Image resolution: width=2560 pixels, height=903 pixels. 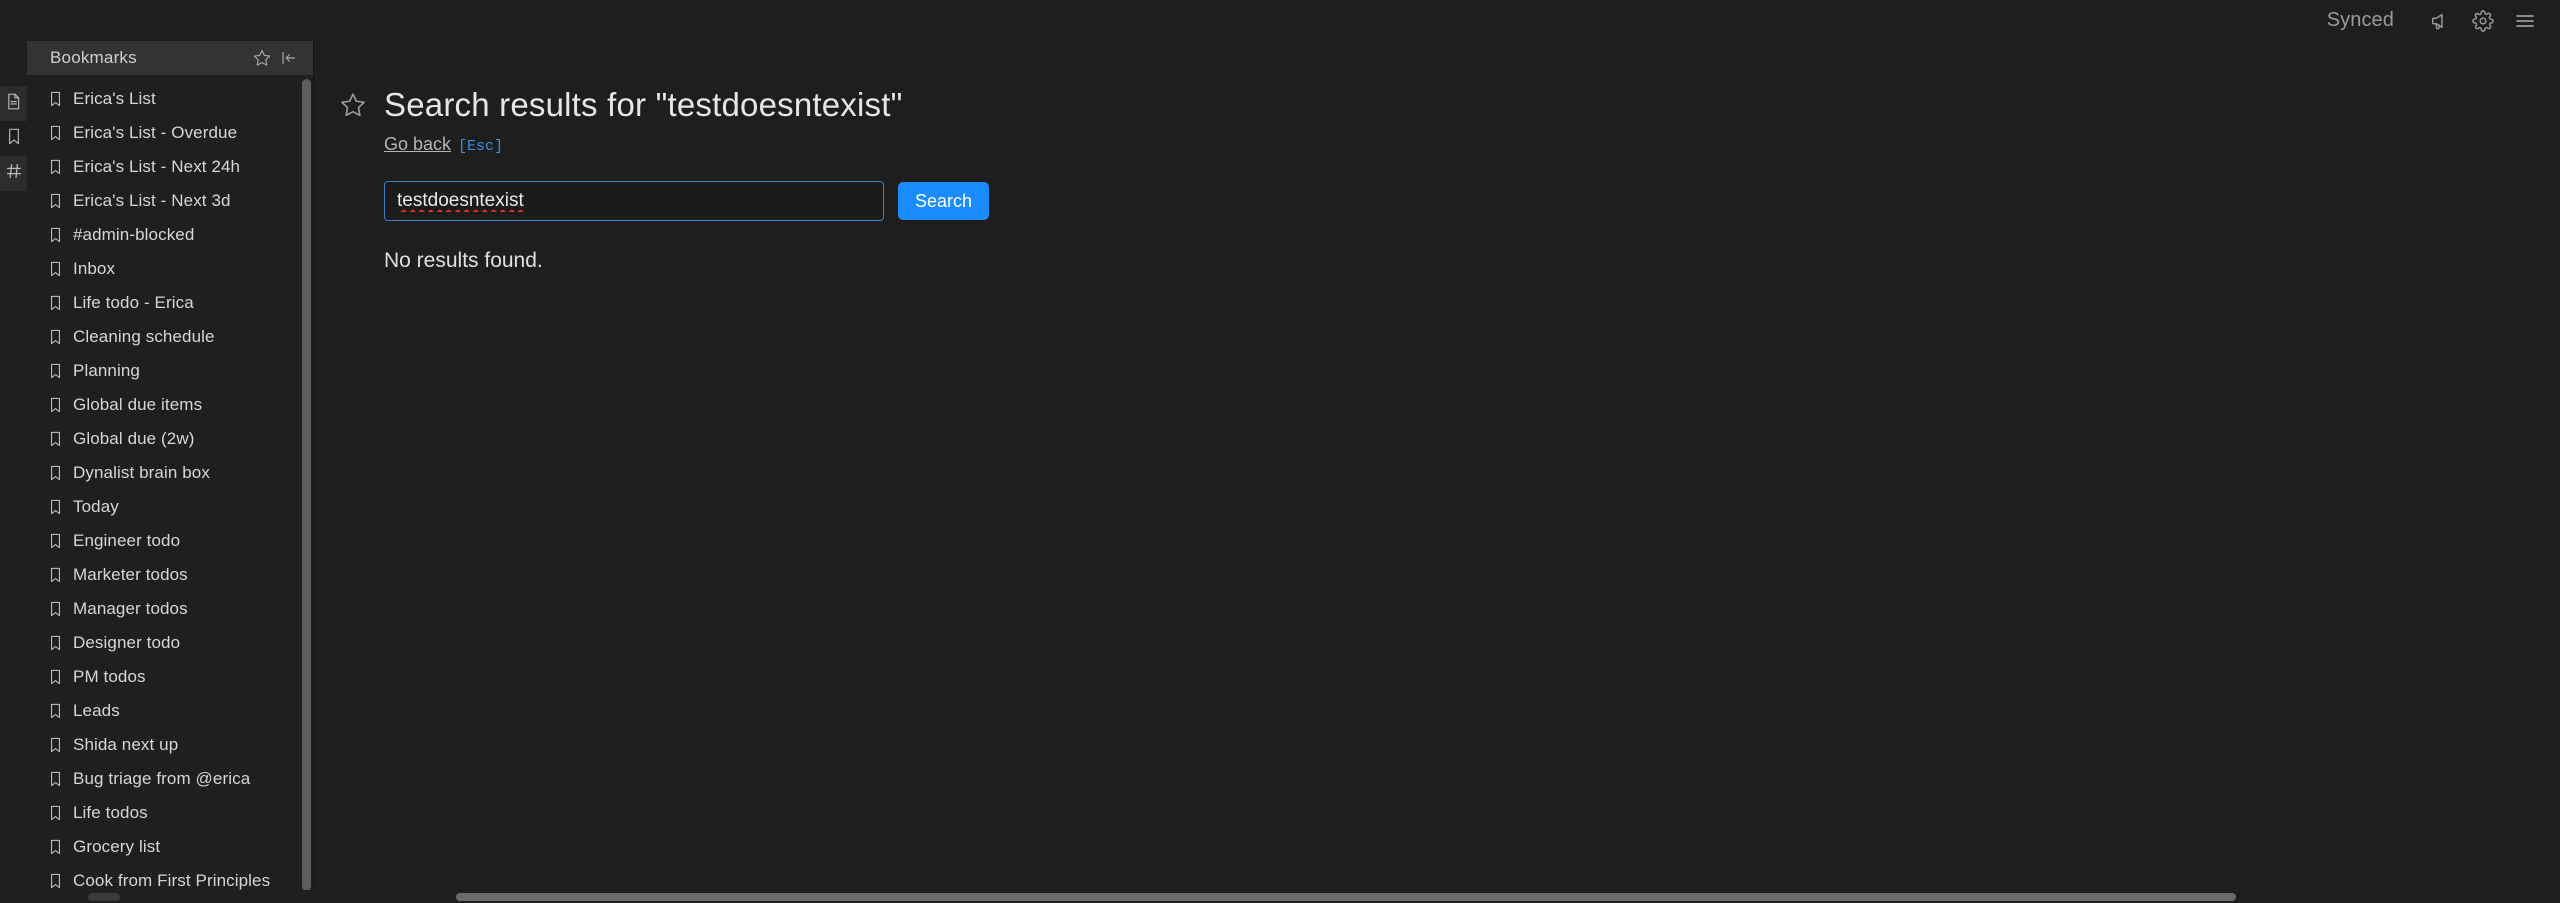 I want to click on bookmark-list-item: Marketer todos, so click(x=163, y=575).